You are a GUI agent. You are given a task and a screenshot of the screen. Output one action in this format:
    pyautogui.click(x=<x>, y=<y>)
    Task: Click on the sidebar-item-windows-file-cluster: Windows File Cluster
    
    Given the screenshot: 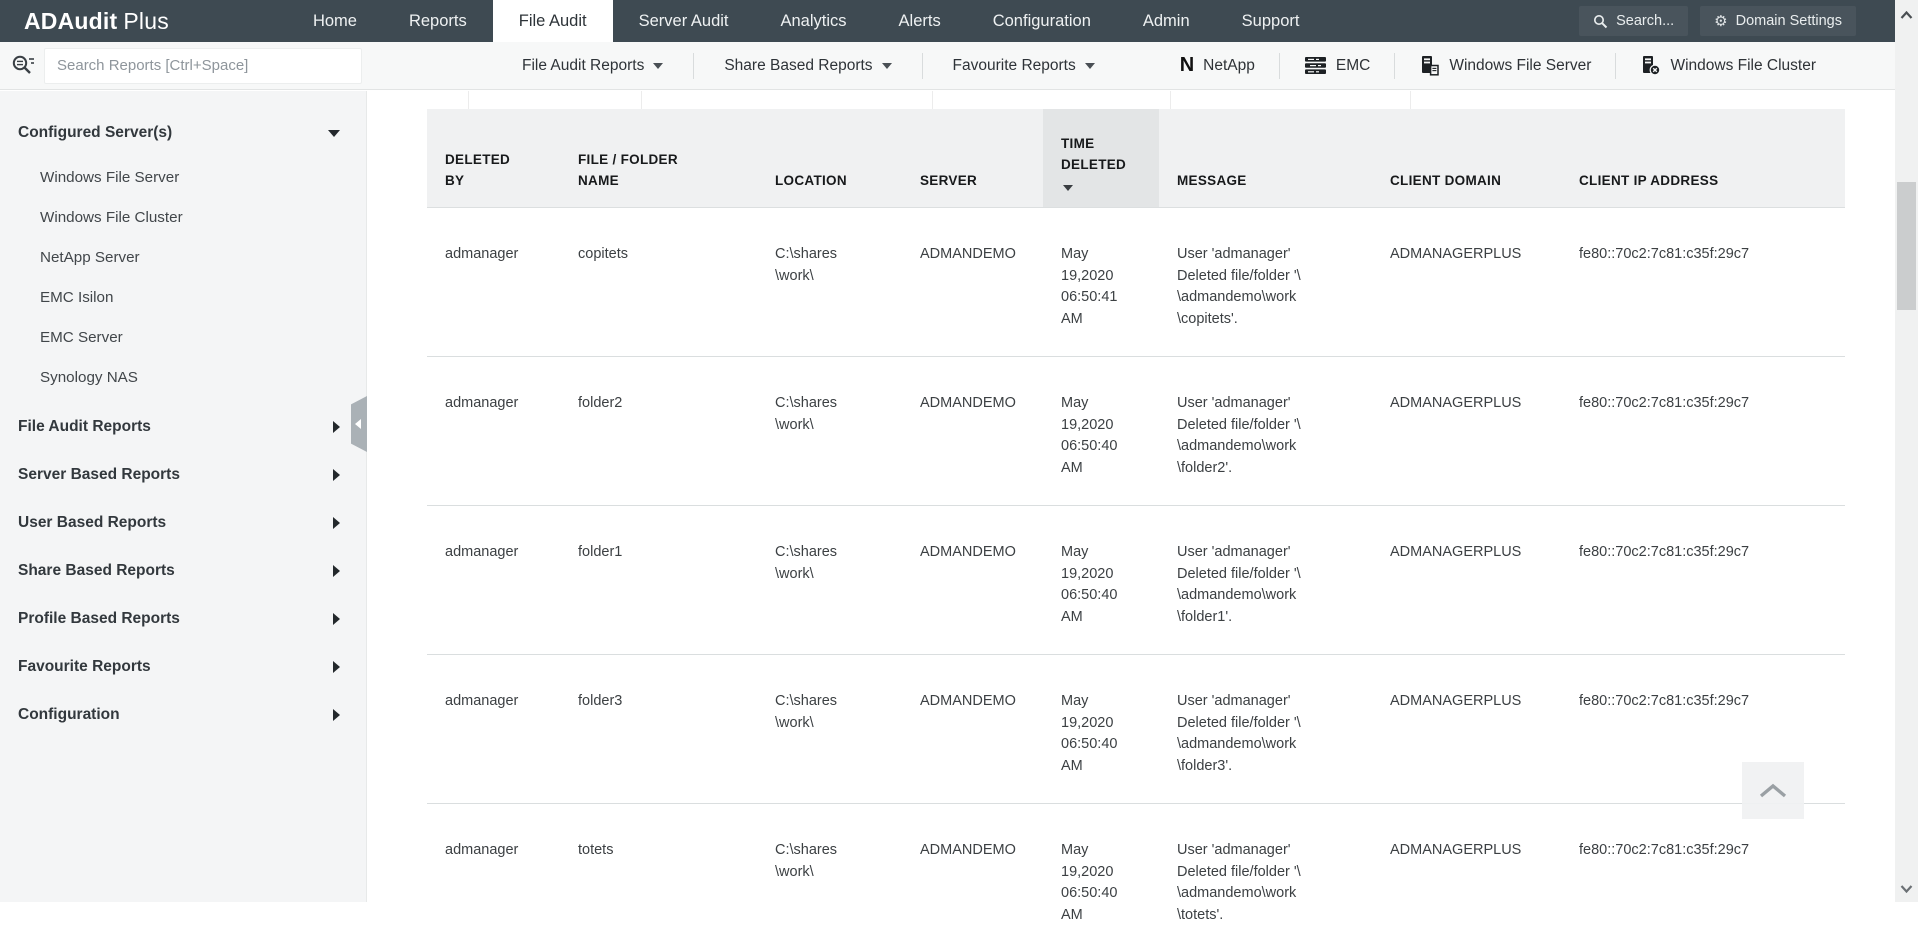 What is the action you would take?
    pyautogui.click(x=183, y=217)
    